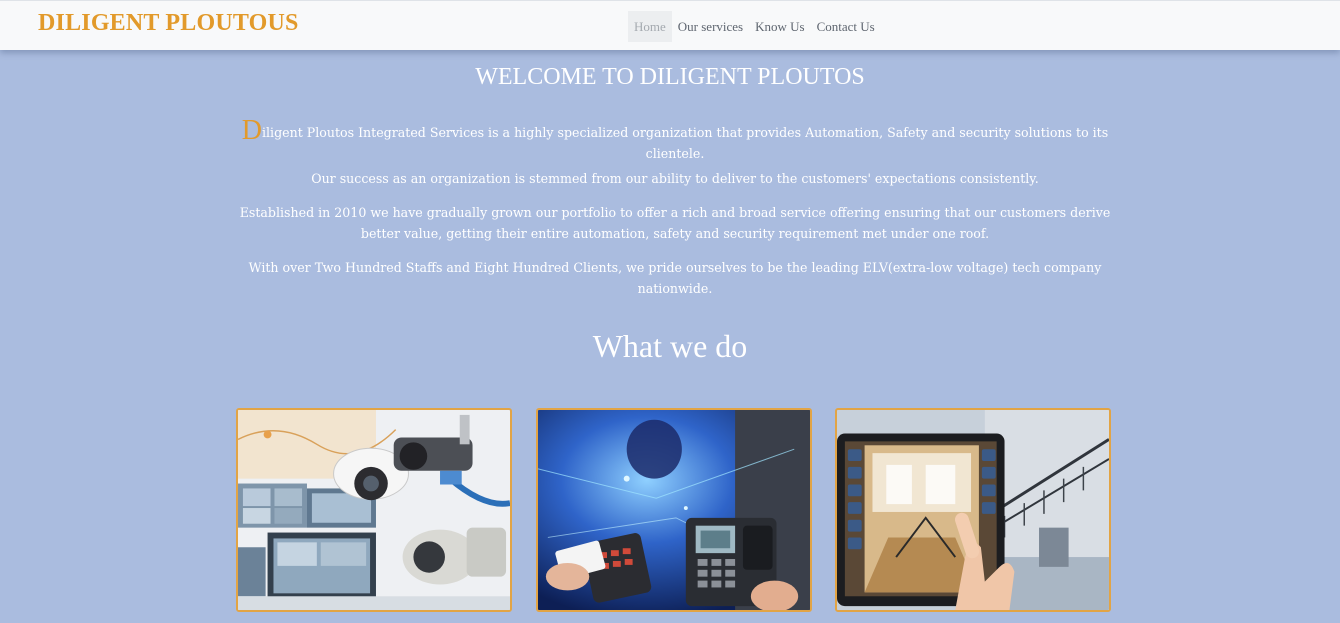  Describe the element at coordinates (710, 26) in the screenshot. I see `nav-item-our-services: Our services` at that location.